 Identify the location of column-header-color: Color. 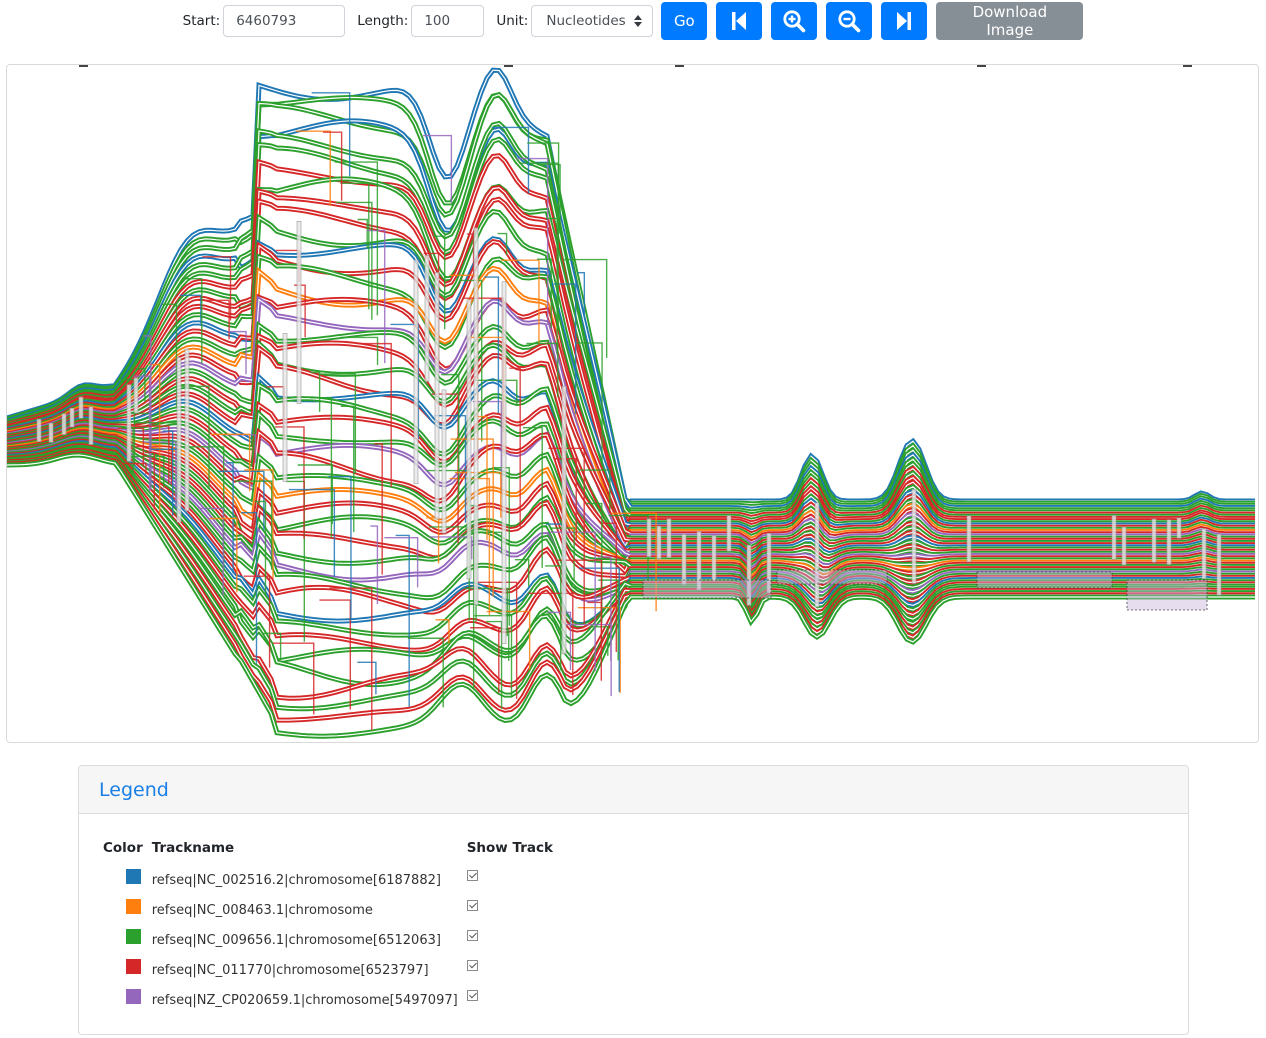
(123, 848).